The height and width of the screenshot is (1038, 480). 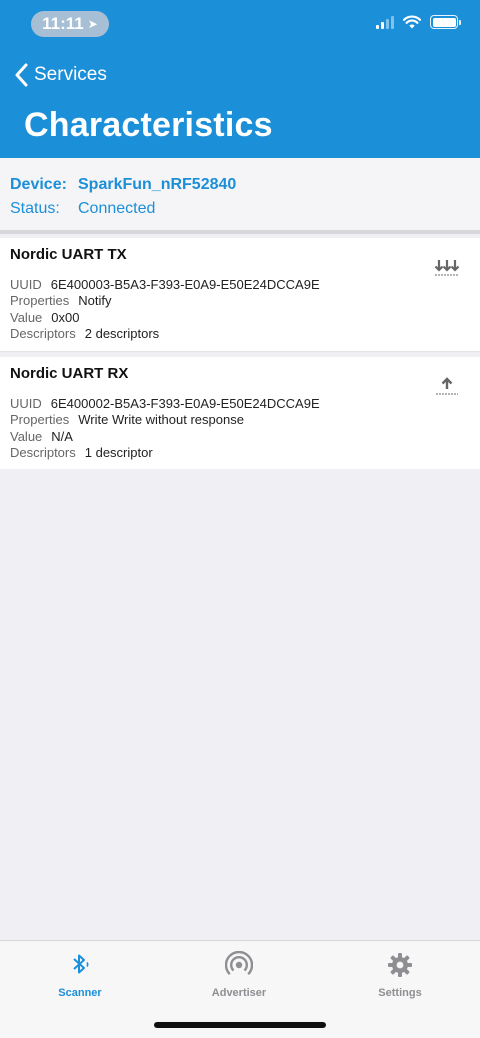 What do you see at coordinates (62, 436) in the screenshot?
I see `value-value: N/A` at bounding box center [62, 436].